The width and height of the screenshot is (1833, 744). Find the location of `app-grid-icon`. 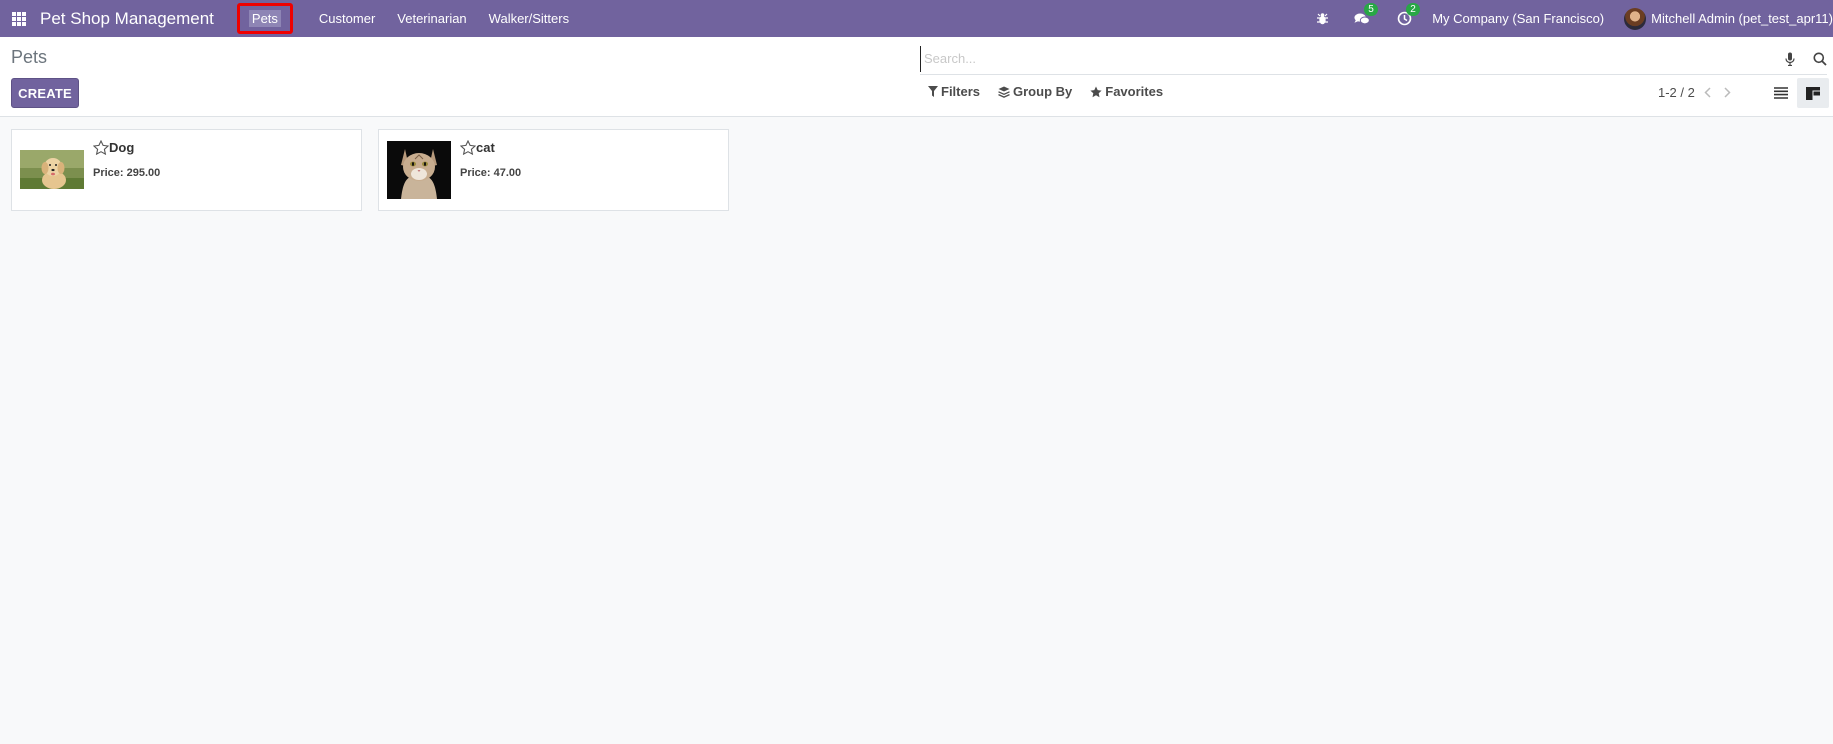

app-grid-icon is located at coordinates (19, 18).